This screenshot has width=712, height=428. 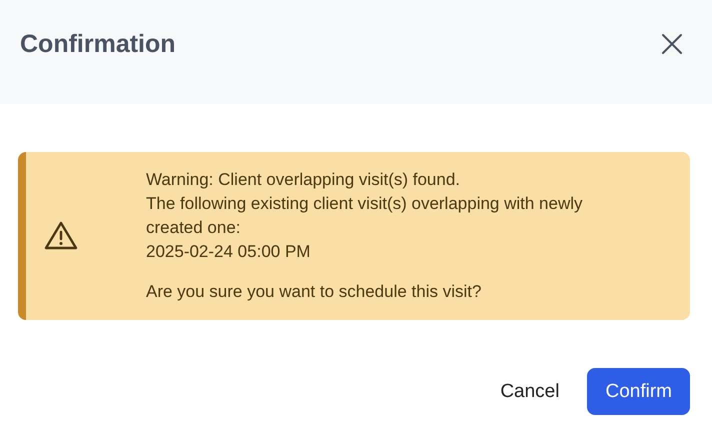 I want to click on dialog-title: Confirmation, so click(x=98, y=44).